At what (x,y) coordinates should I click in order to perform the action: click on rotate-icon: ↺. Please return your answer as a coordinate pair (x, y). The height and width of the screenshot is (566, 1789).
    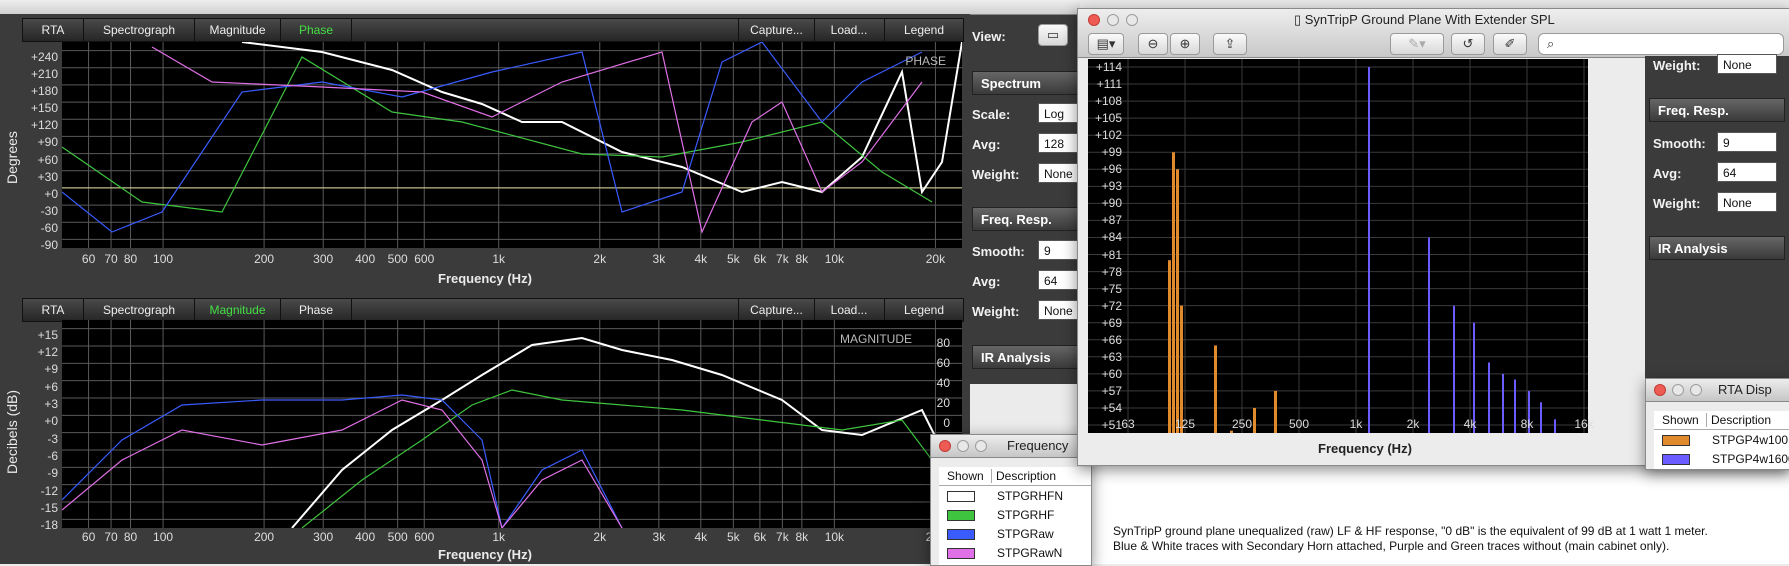
    Looking at the image, I should click on (1468, 44).